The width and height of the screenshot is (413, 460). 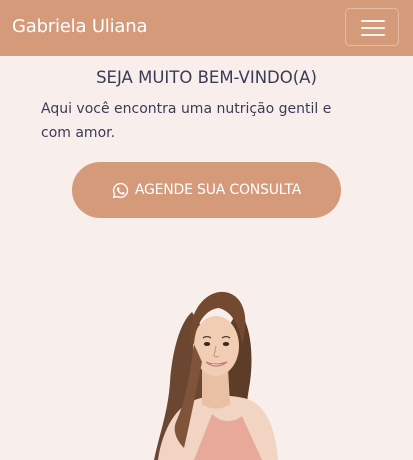 I want to click on schedule-consultation-label: AGENDE SUA CONSULTA, so click(x=218, y=190).